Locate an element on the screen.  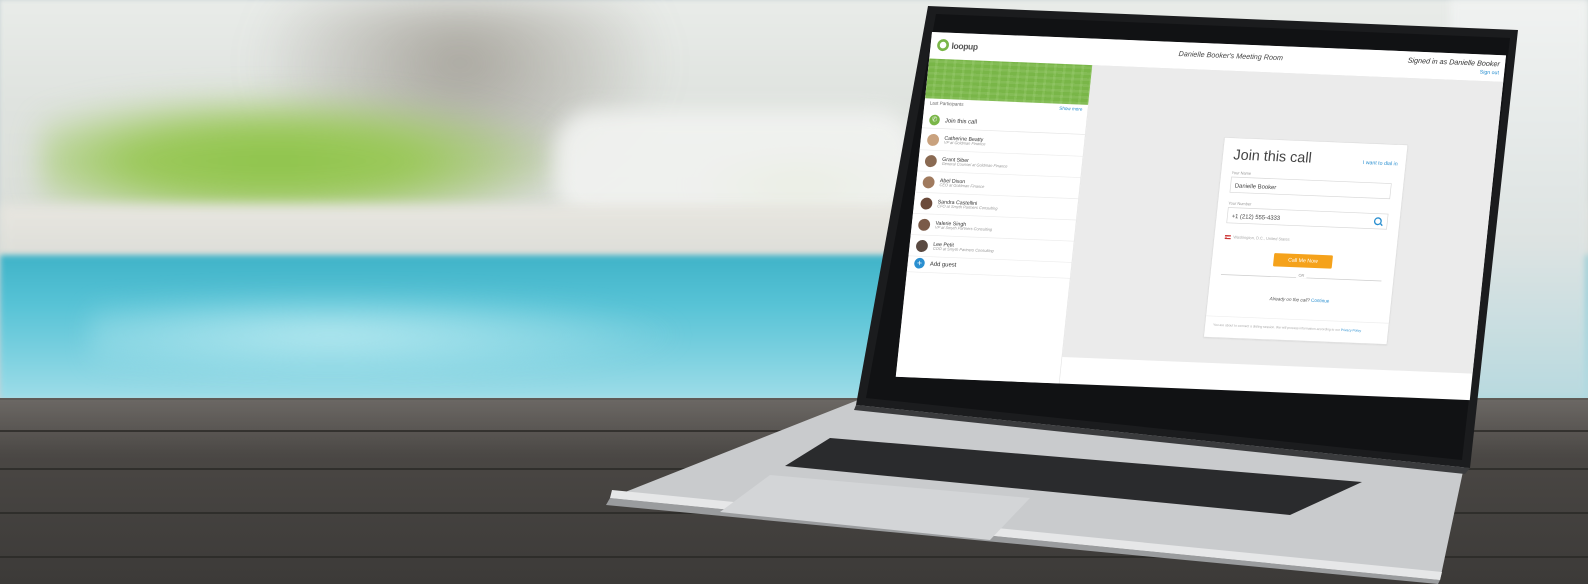
phone-number-input: +1 (212) 555-4333 is located at coordinates (1307, 218).